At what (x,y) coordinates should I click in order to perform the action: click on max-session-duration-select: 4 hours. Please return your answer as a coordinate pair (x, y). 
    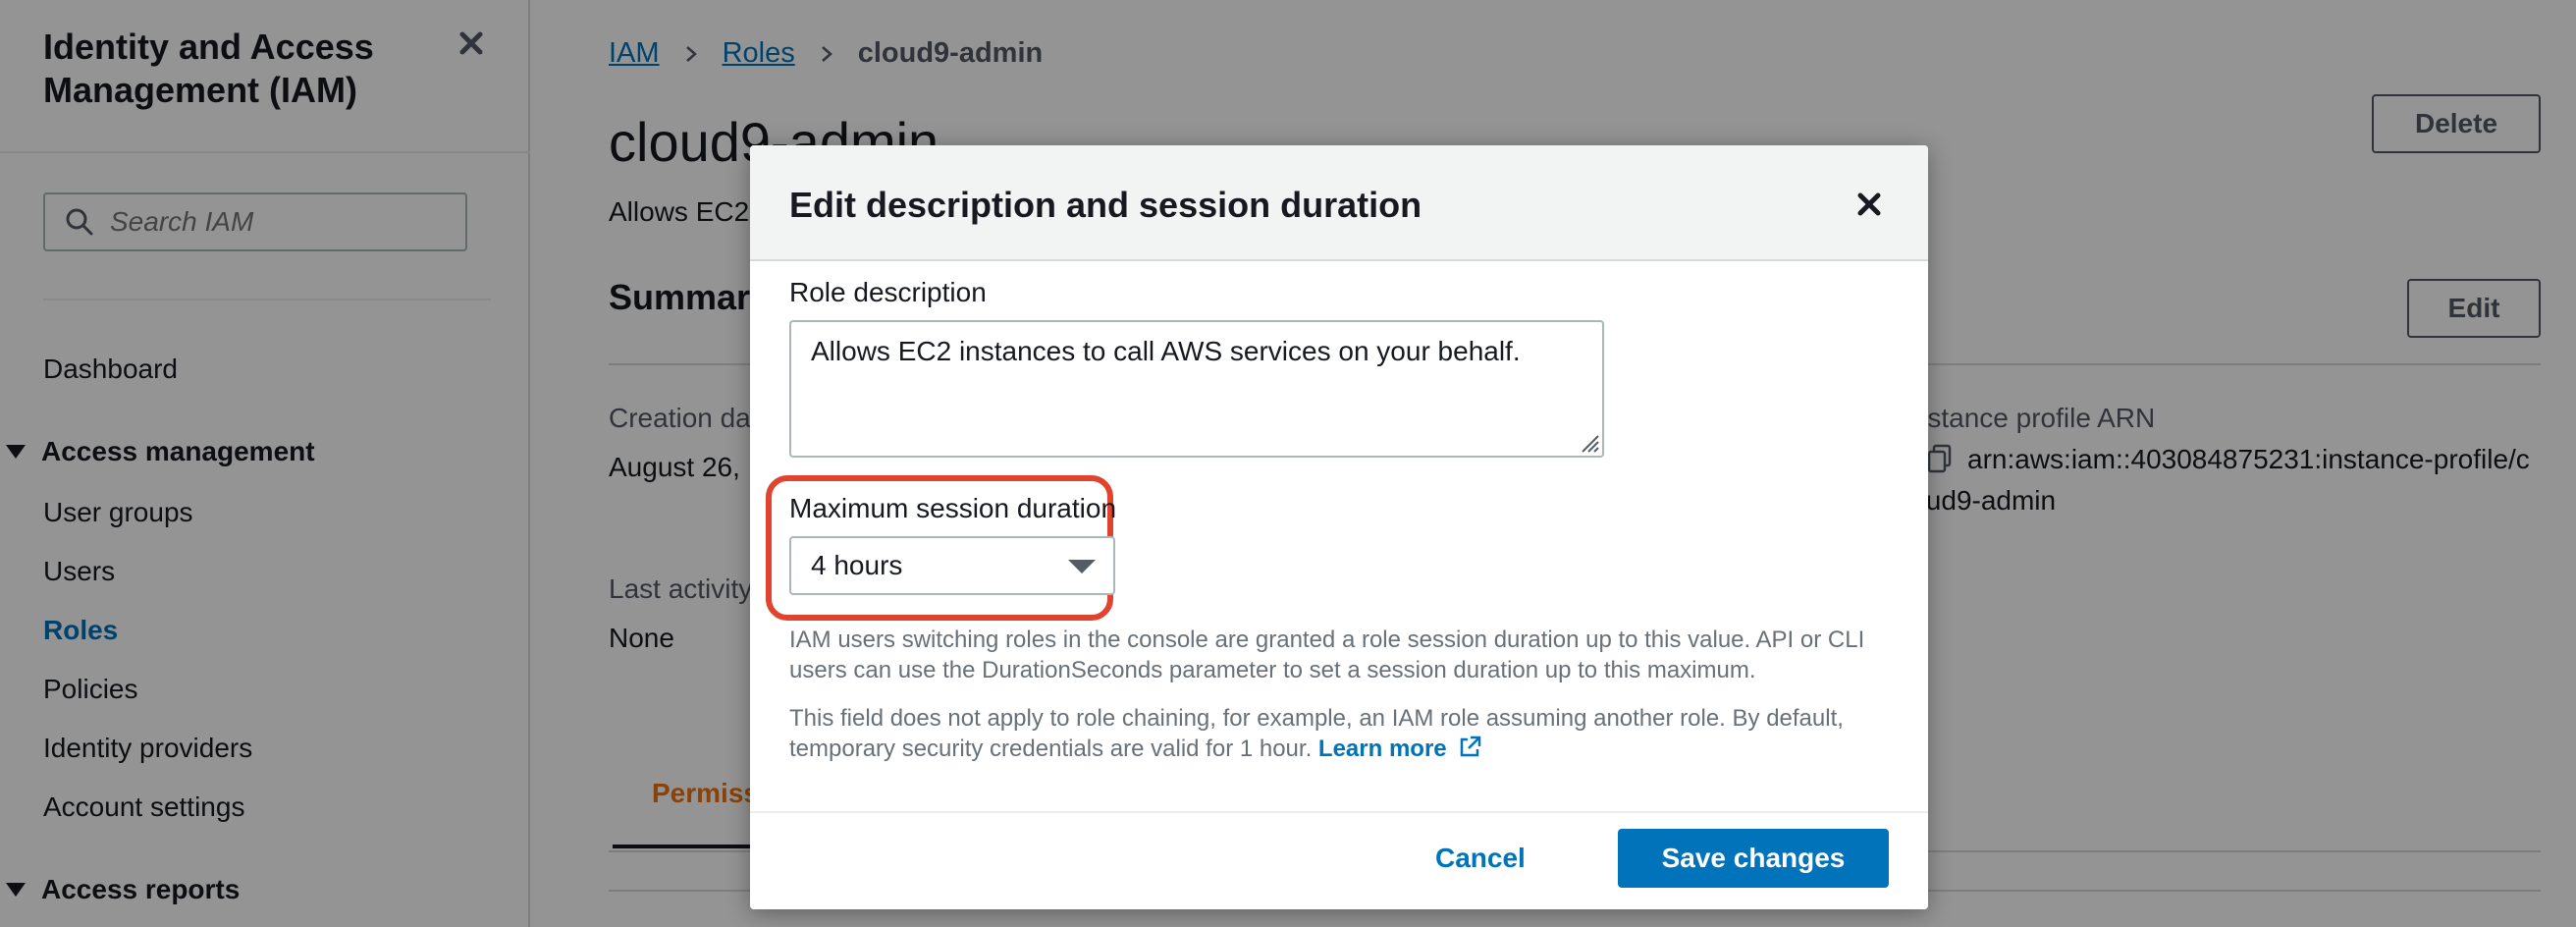
    Looking at the image, I should click on (952, 565).